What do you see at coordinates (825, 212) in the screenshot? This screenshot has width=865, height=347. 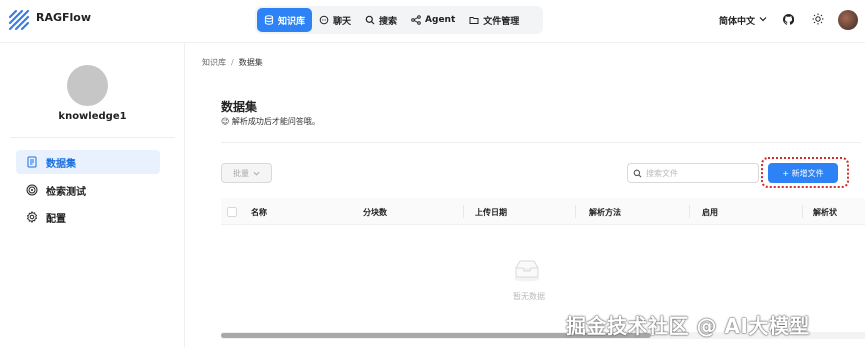 I see `column-header-parse-status: 解析状` at bounding box center [825, 212].